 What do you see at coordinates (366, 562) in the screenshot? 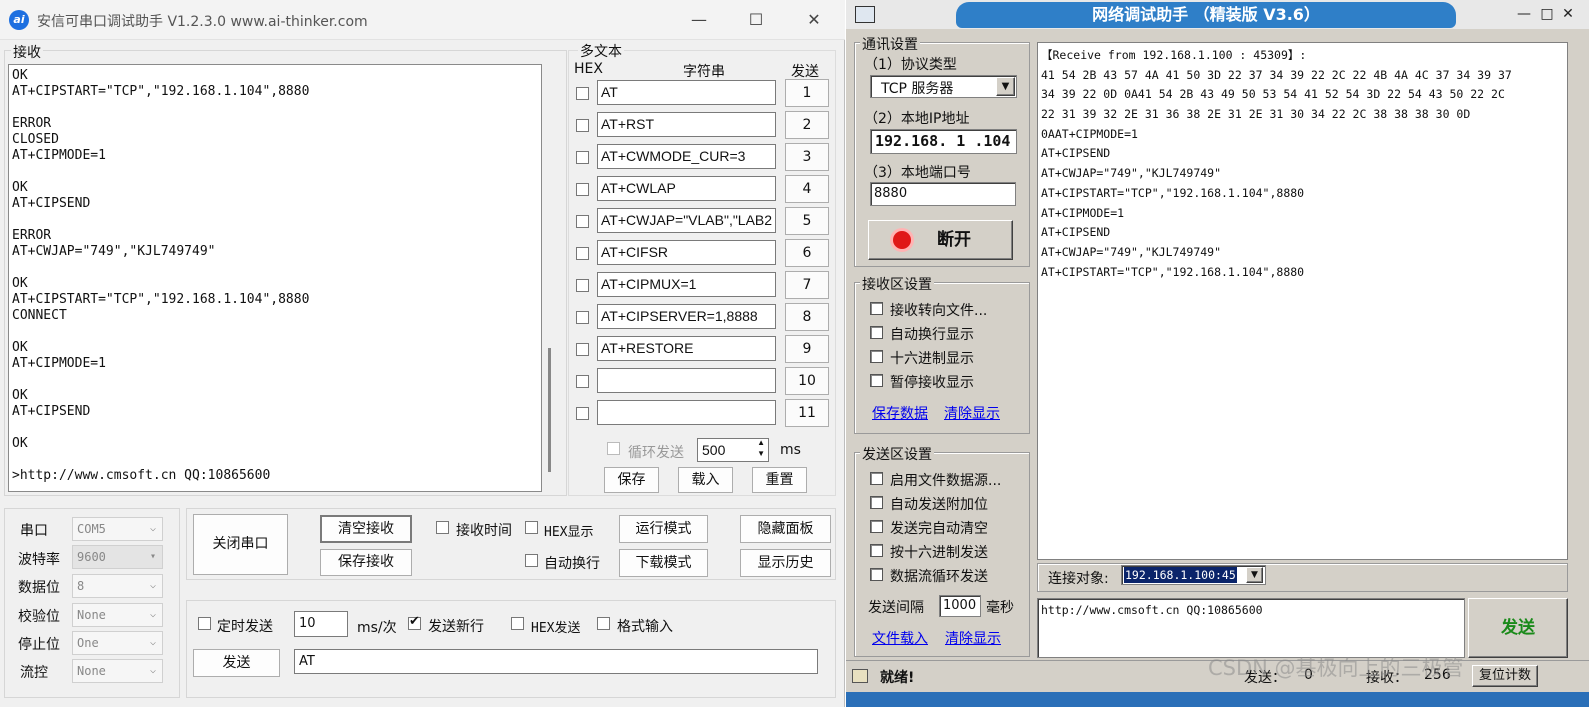
I see `save-receive-button: 保存接收` at bounding box center [366, 562].